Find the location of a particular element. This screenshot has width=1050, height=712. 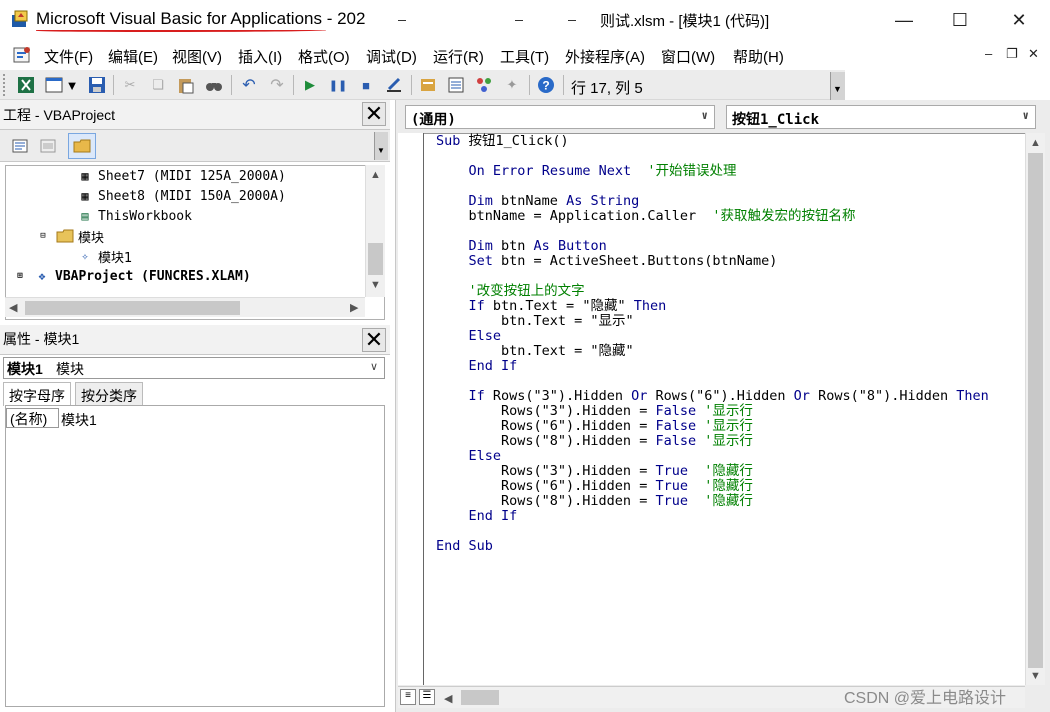

excel-view-icon is located at coordinates (26, 85).